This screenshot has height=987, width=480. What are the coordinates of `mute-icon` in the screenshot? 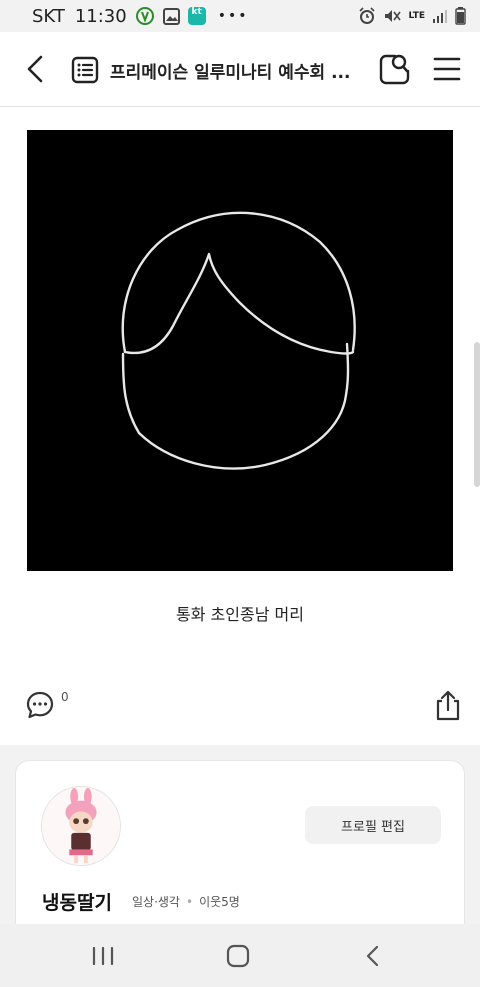 It's located at (392, 16).